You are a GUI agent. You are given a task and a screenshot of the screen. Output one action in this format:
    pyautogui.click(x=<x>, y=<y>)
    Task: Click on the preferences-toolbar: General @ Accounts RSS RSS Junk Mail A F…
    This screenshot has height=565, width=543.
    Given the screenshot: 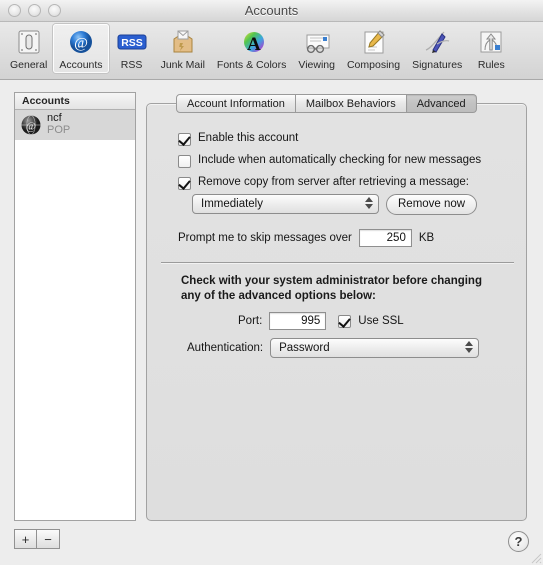 What is the action you would take?
    pyautogui.click(x=271, y=51)
    